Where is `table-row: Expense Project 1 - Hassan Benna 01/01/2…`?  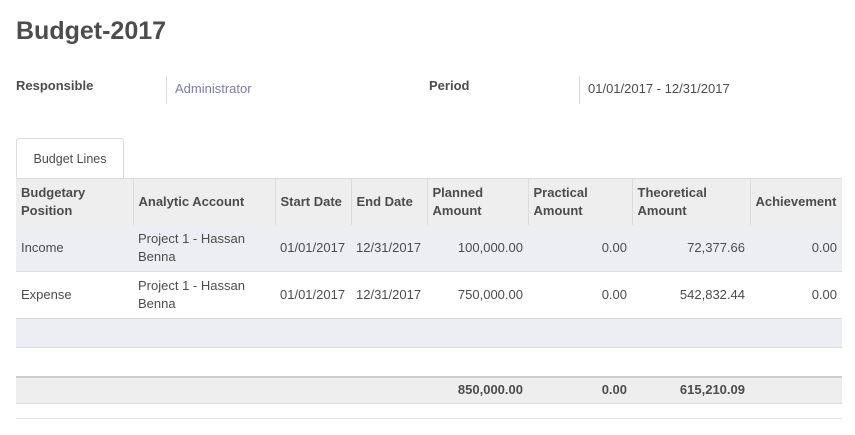
table-row: Expense Project 1 - Hassan Benna 01/01/2… is located at coordinates (429, 295).